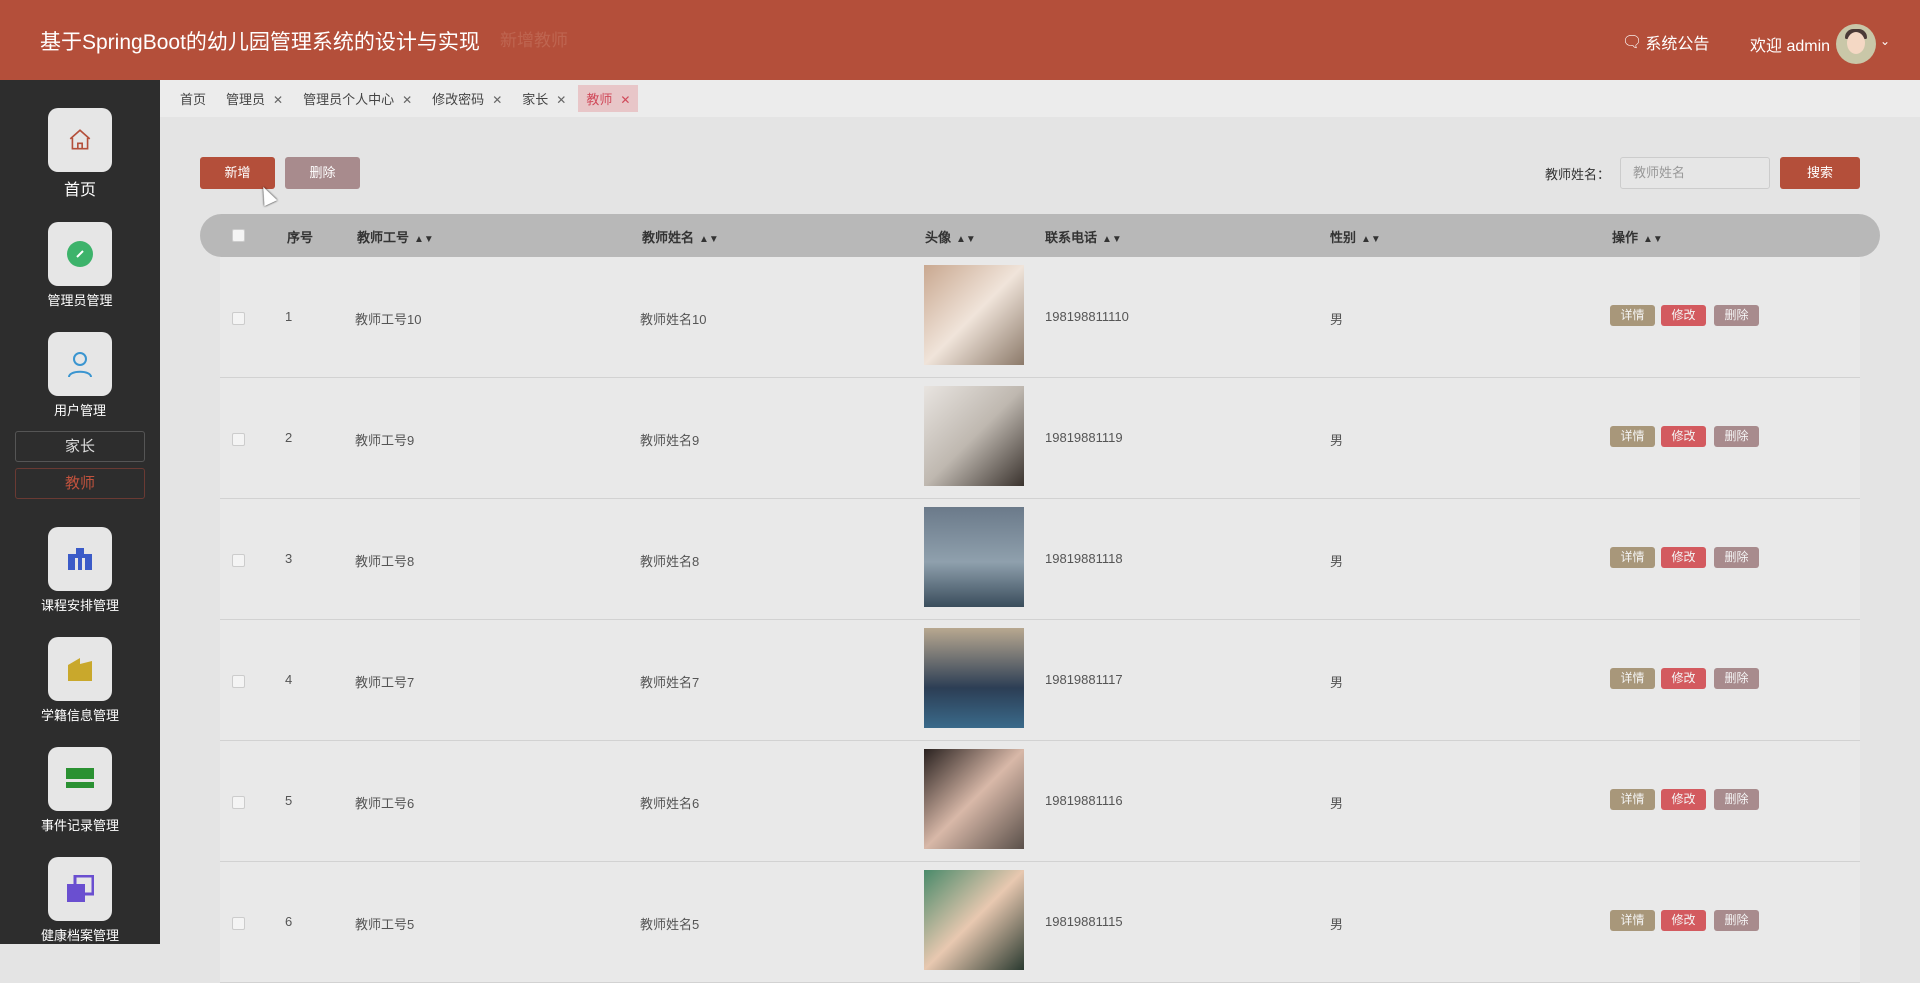 Image resolution: width=1920 pixels, height=983 pixels. I want to click on sidebar-sub-parent: 家长, so click(80, 446).